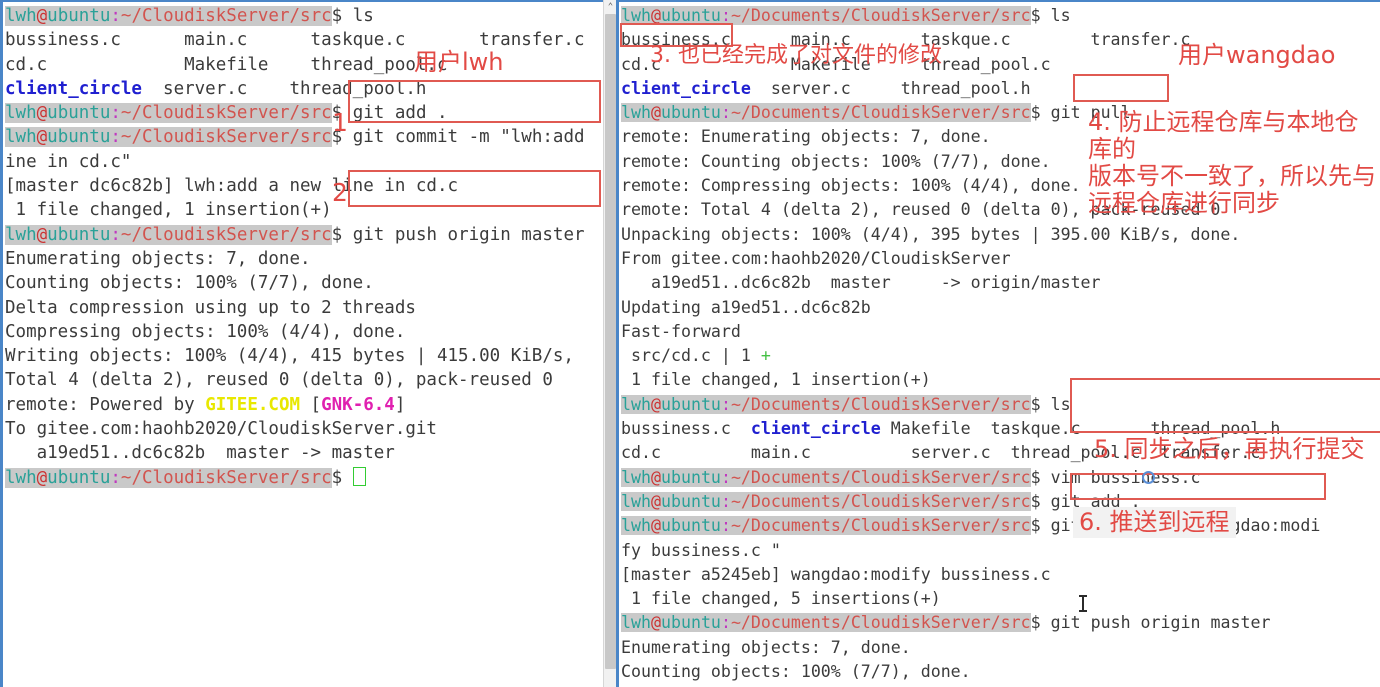  I want to click on annotation-box-git-add-commit-lwh, so click(474, 101).